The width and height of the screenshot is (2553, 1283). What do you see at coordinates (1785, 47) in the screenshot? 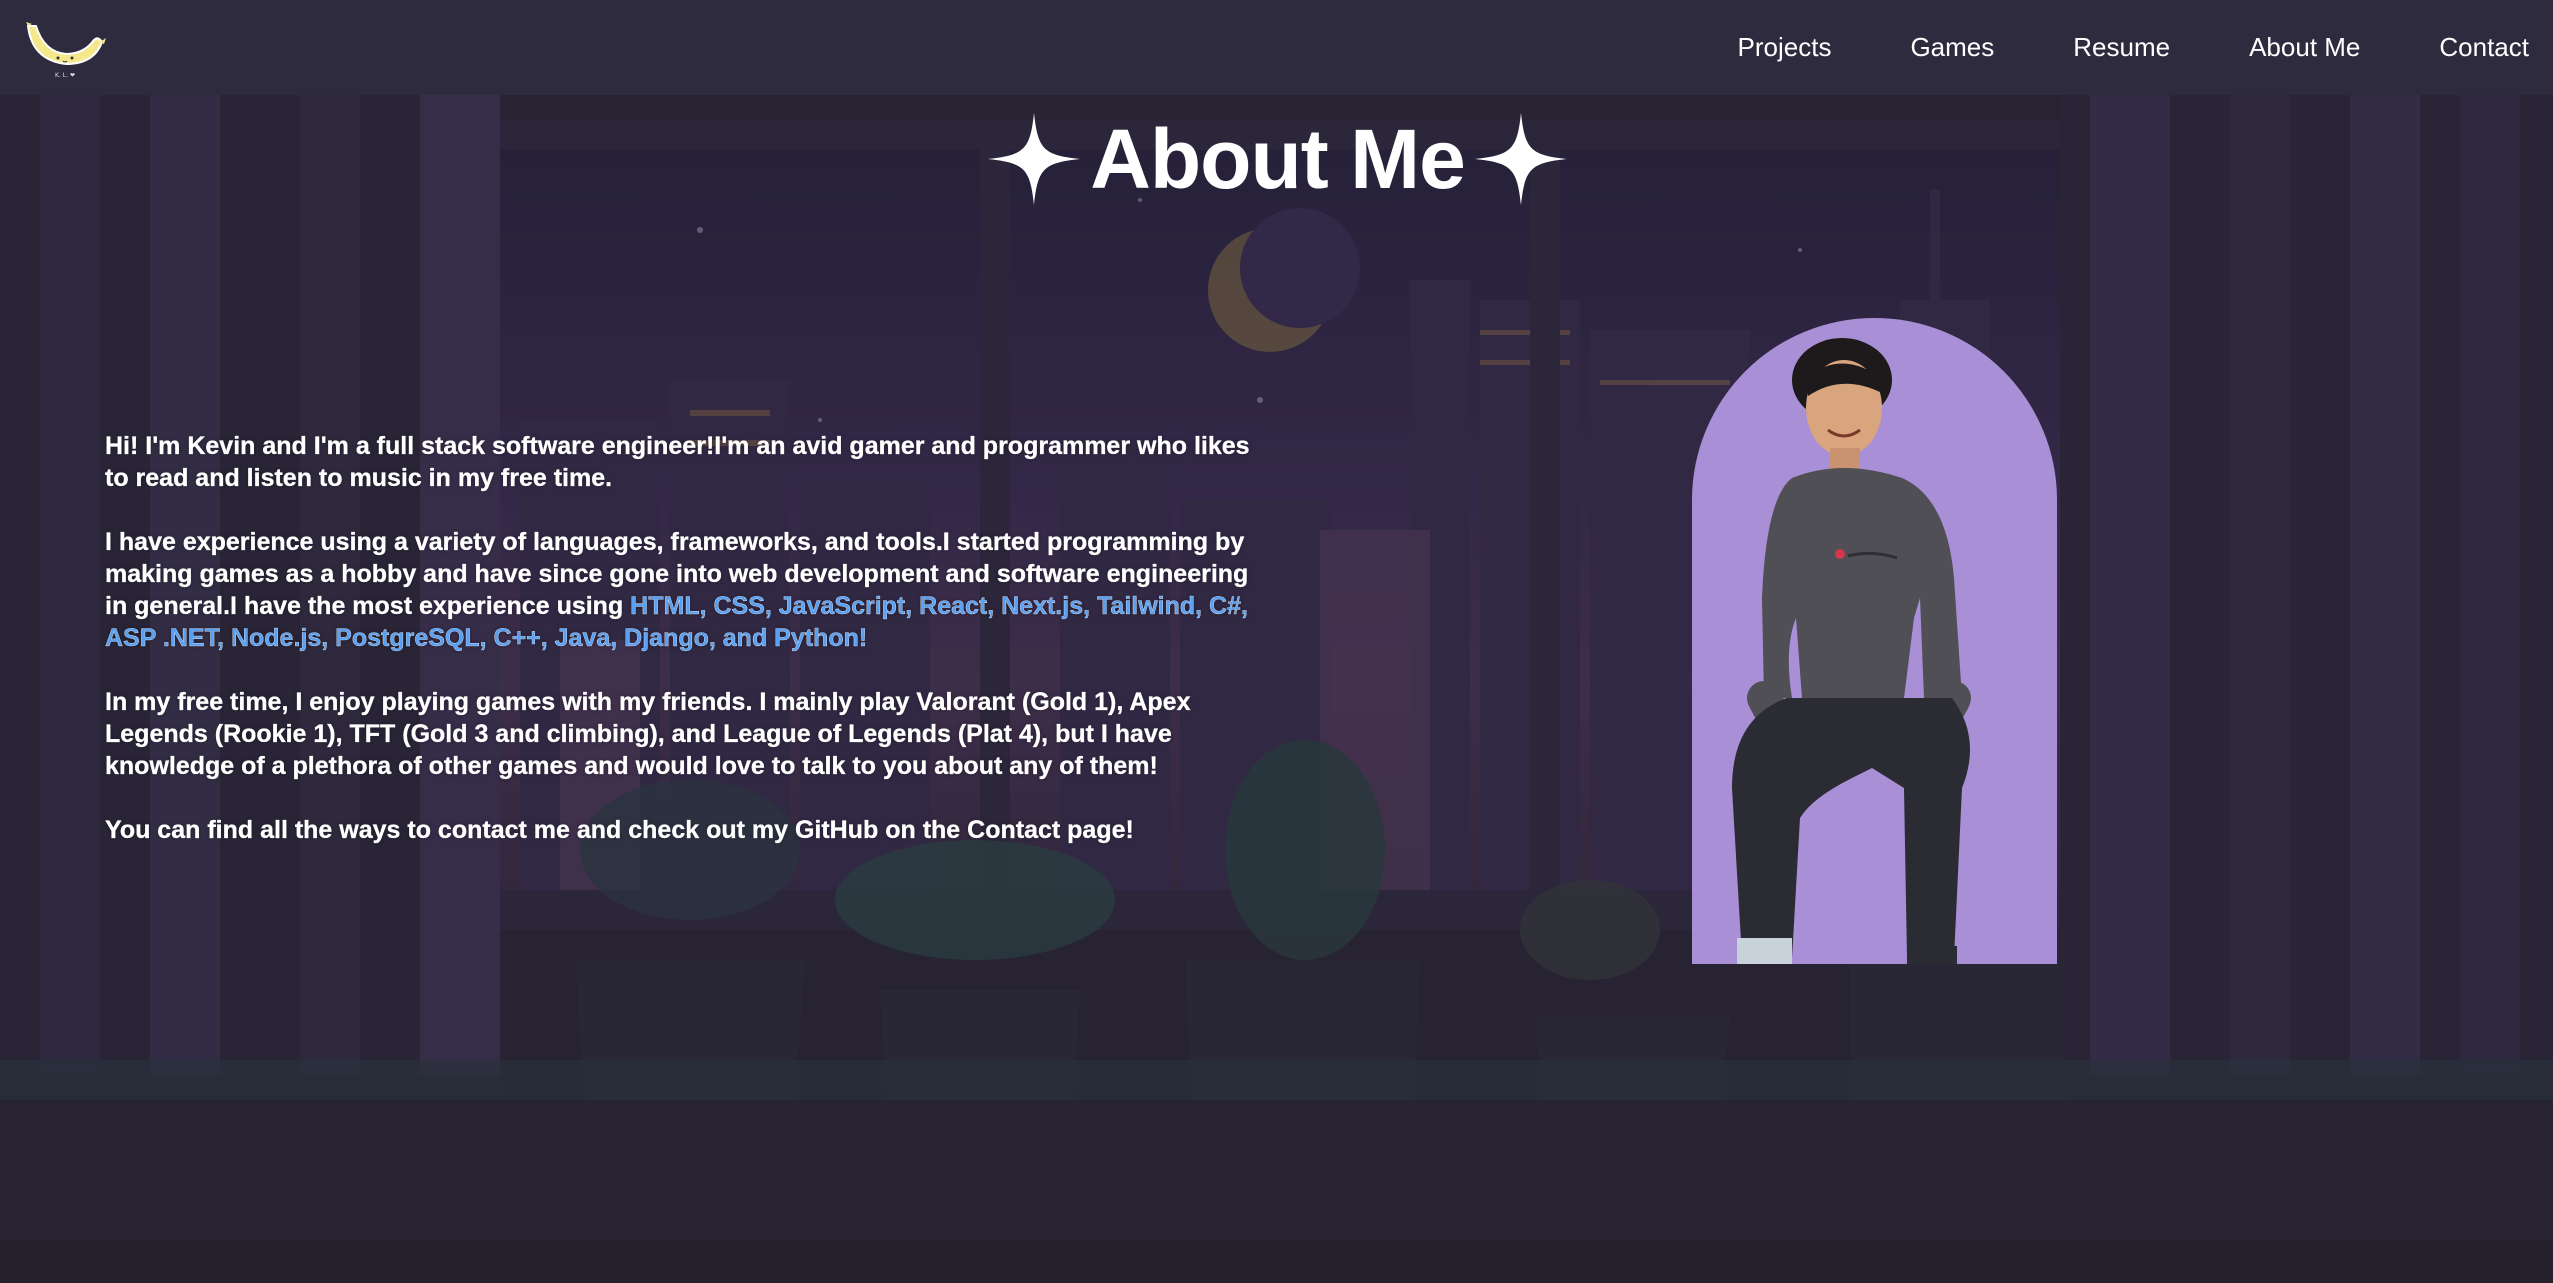
I see `nav-link-projects: Projects` at bounding box center [1785, 47].